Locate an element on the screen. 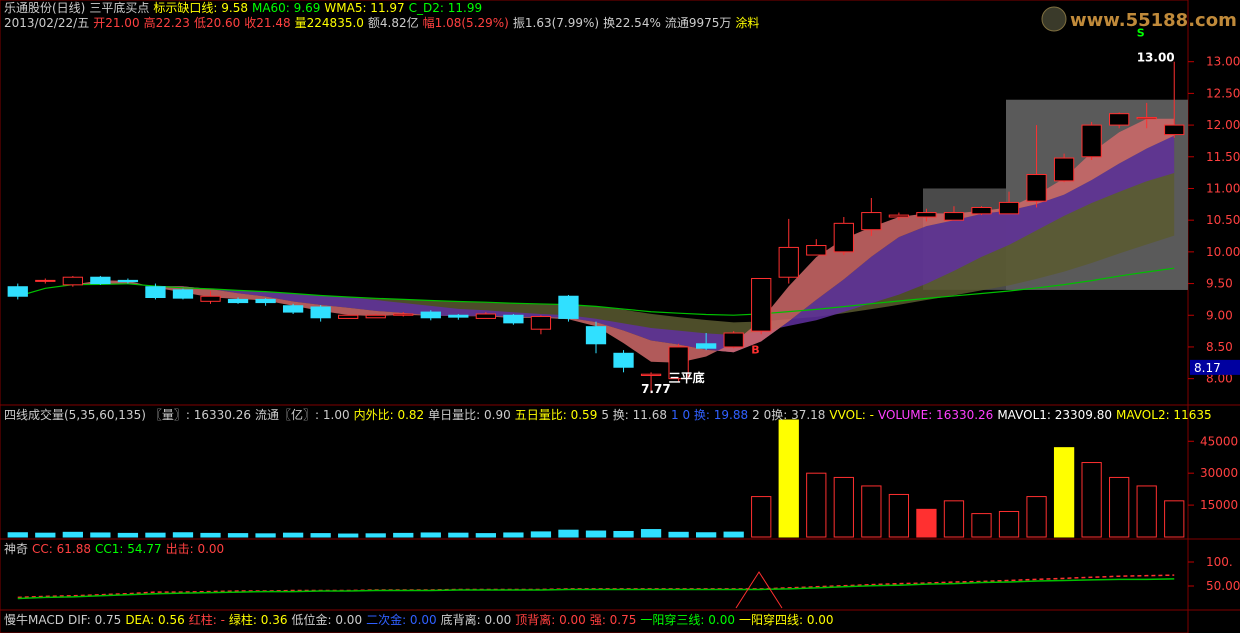 Image resolution: width=1240 pixels, height=633 pixels. header-field: VOLUME: 16330.26 is located at coordinates (935, 415).